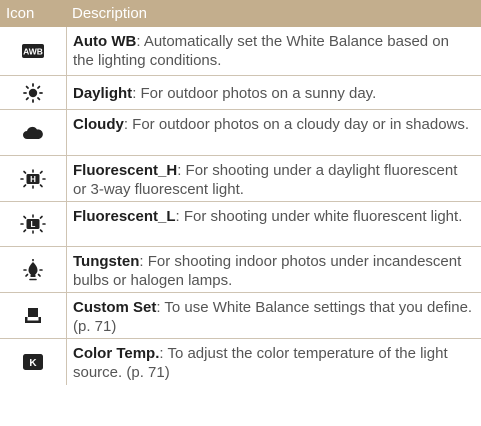 This screenshot has width=481, height=426. What do you see at coordinates (33, 132) in the screenshot?
I see `cloudy-icon` at bounding box center [33, 132].